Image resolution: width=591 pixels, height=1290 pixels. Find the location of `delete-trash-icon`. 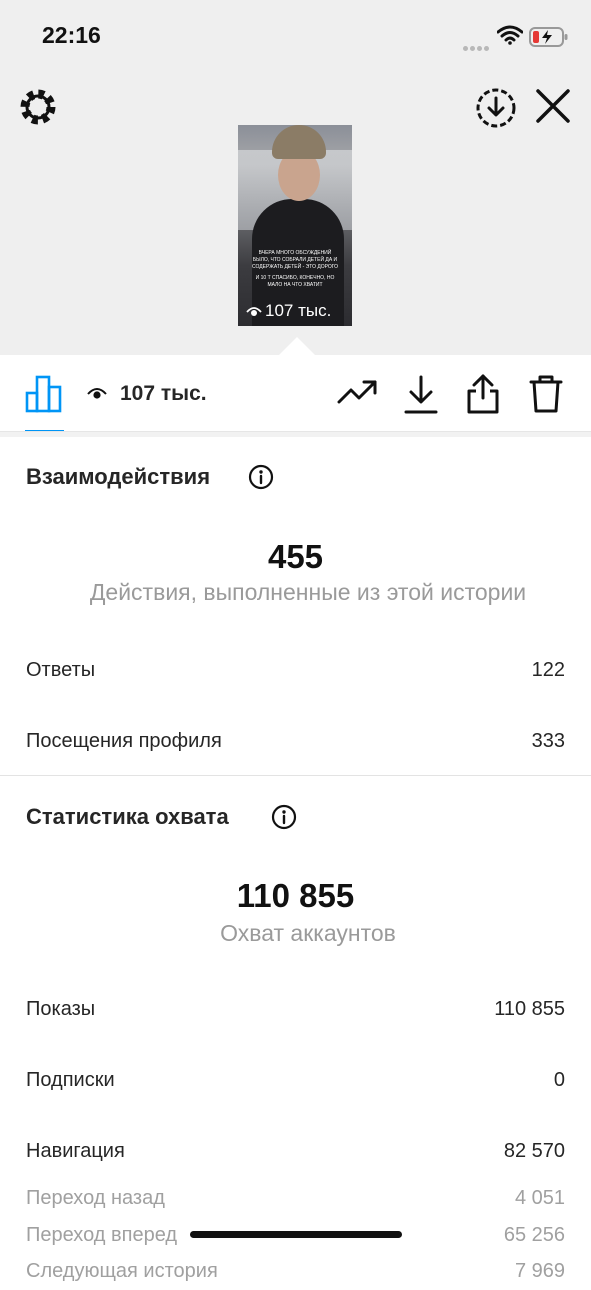

delete-trash-icon is located at coordinates (546, 394).